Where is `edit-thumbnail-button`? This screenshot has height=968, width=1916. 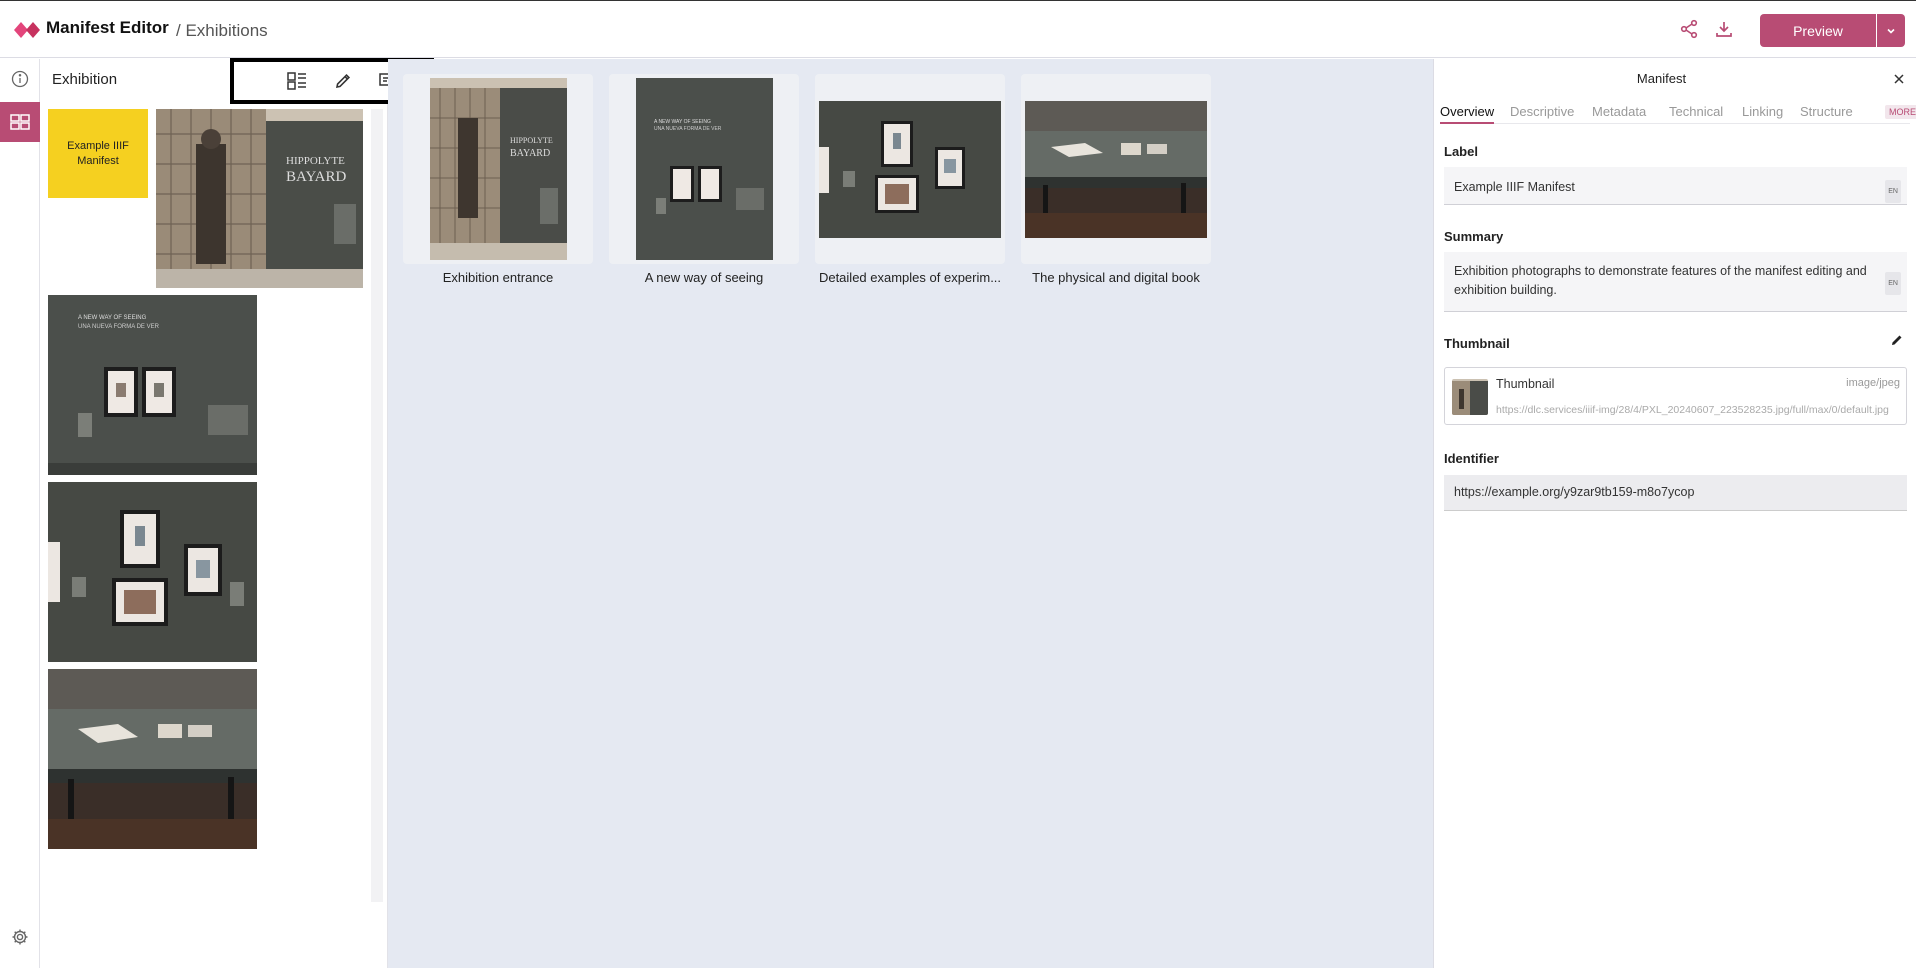 edit-thumbnail-button is located at coordinates (1898, 341).